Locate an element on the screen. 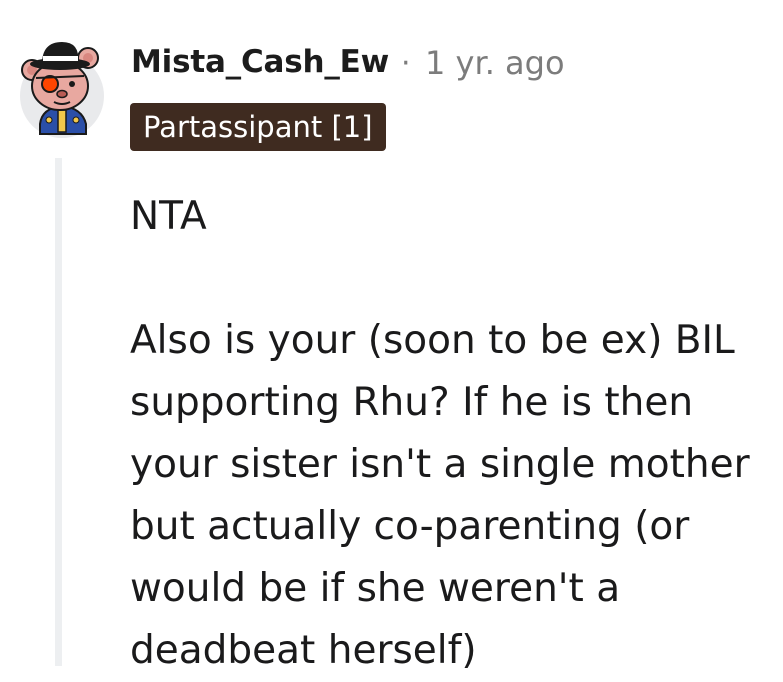 This screenshot has height=682, width=783. user-avatar is located at coordinates (63, 83).